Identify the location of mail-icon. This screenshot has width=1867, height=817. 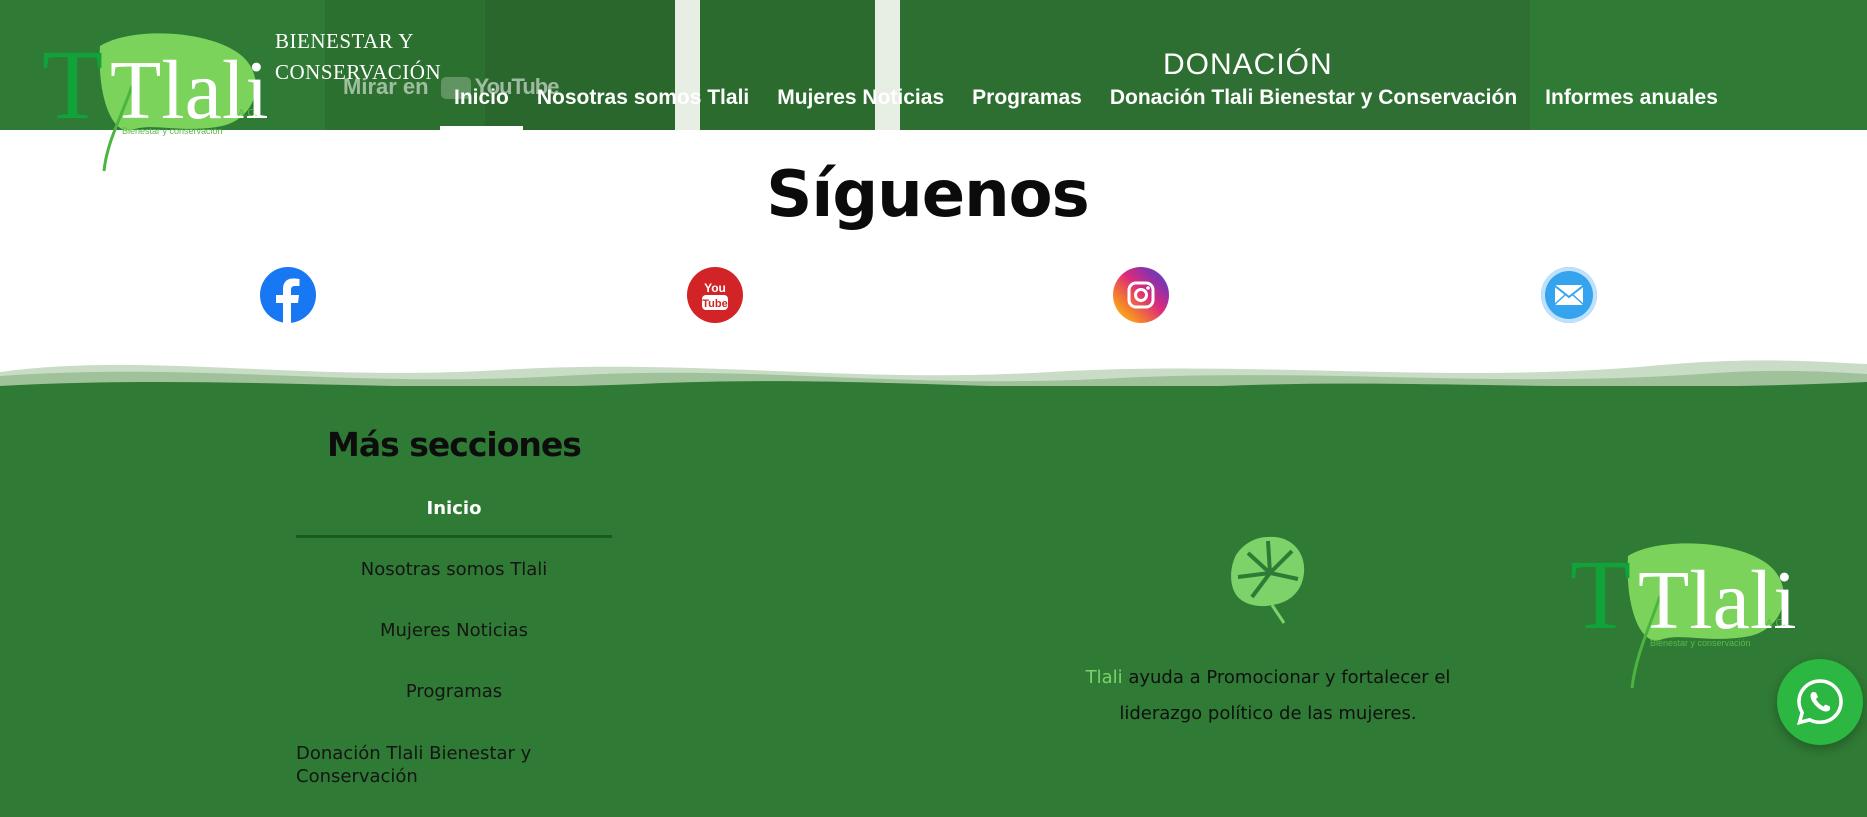
(1569, 295).